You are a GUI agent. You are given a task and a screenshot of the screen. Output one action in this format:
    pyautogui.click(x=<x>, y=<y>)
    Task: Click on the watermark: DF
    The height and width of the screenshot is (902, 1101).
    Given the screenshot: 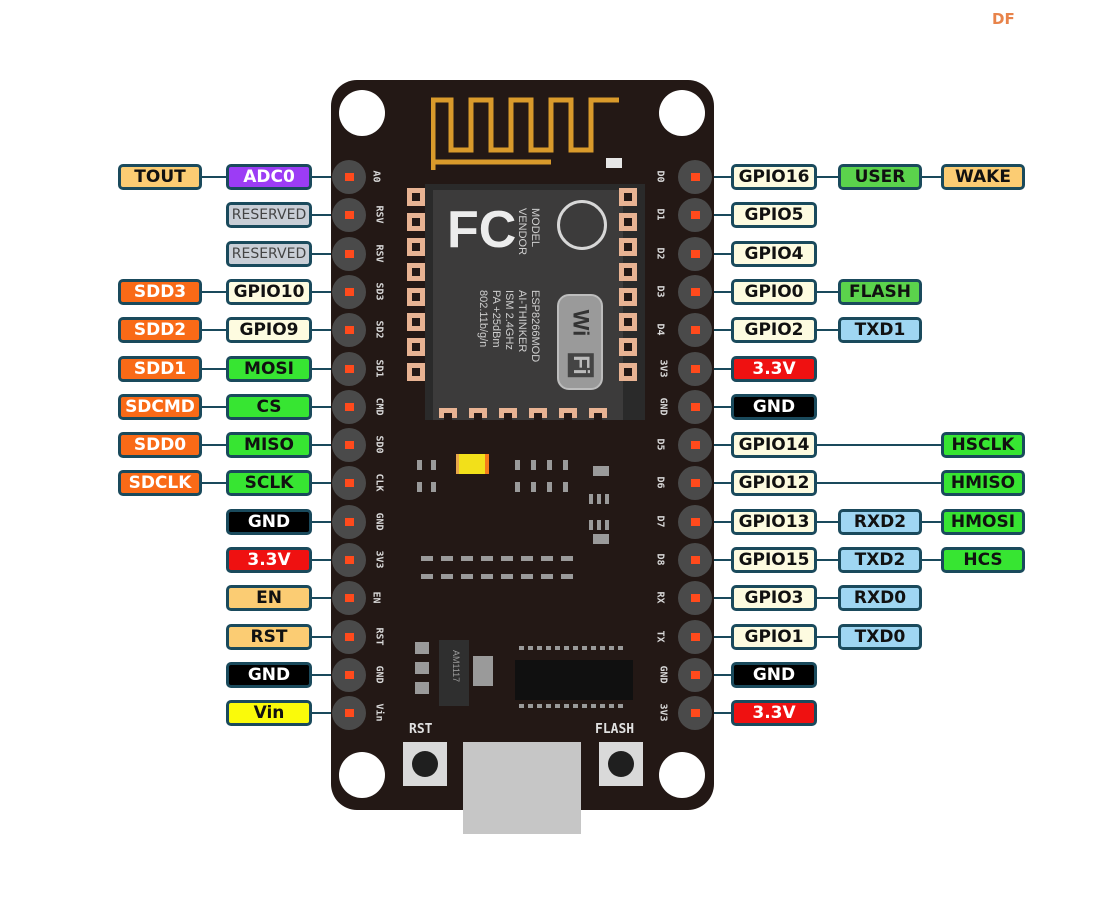 What is the action you would take?
    pyautogui.click(x=1003, y=19)
    